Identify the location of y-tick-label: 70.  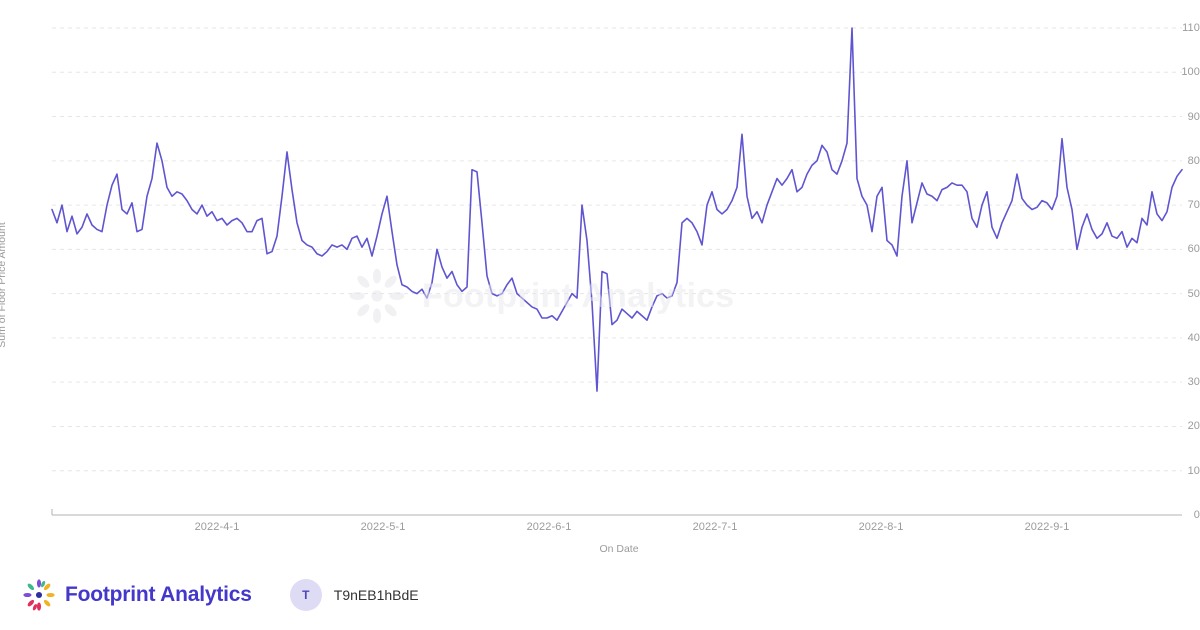
(1193, 205).